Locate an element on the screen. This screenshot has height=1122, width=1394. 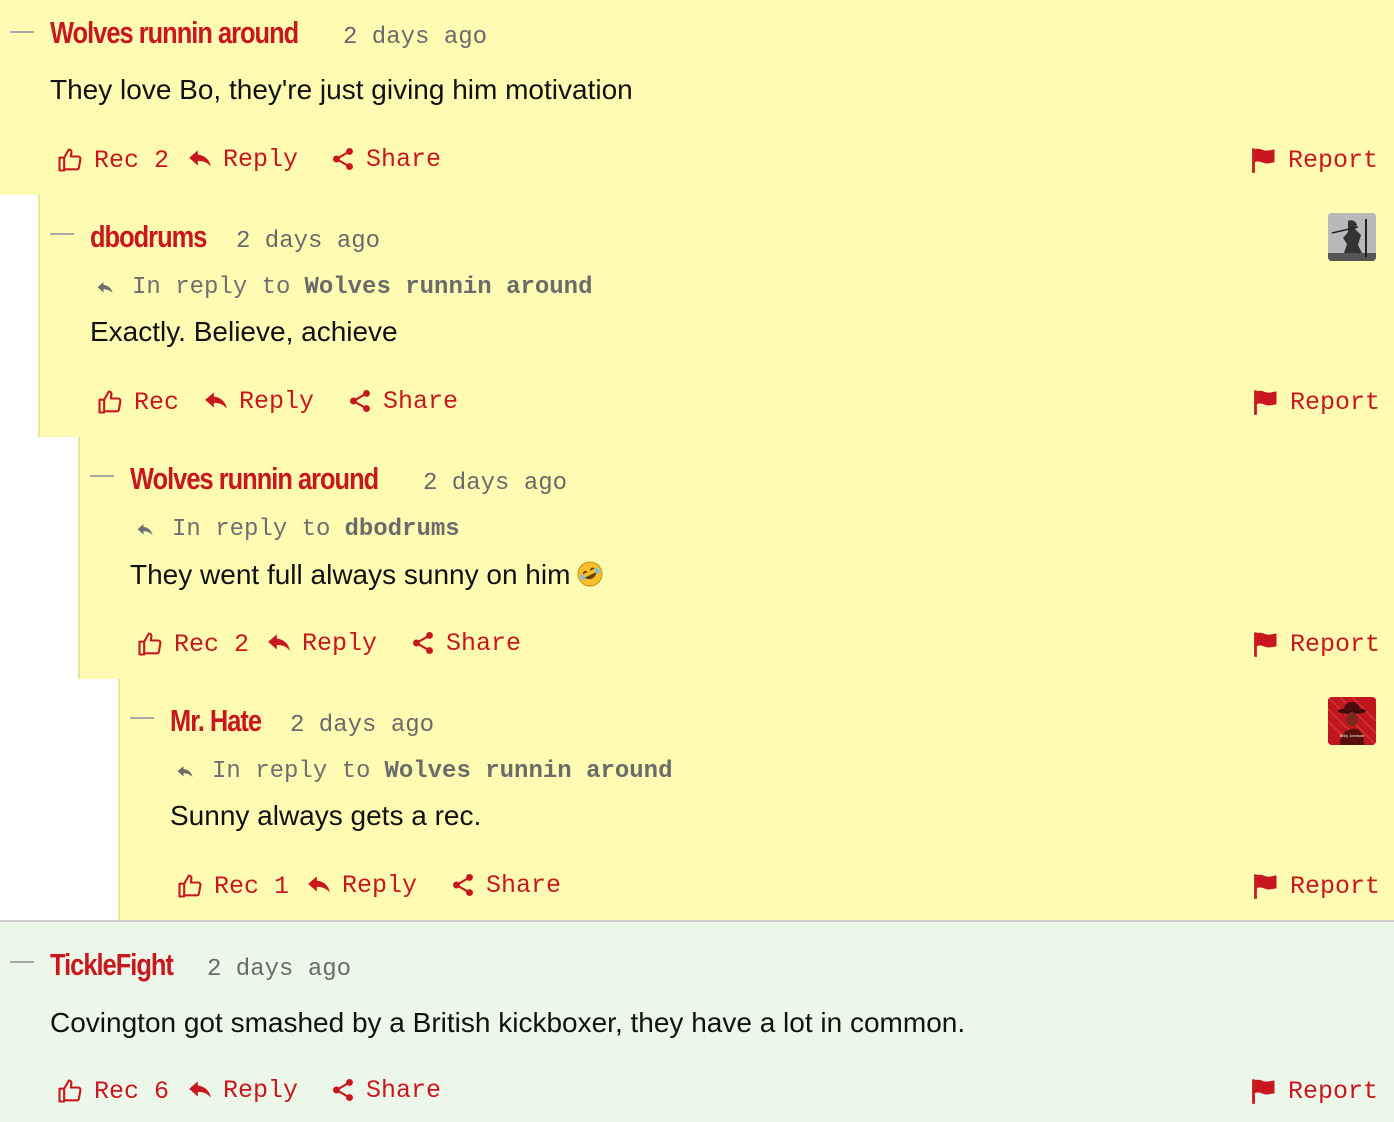
in-reply-to: In reply to Wolves runnin around is located at coordinates (423, 772).